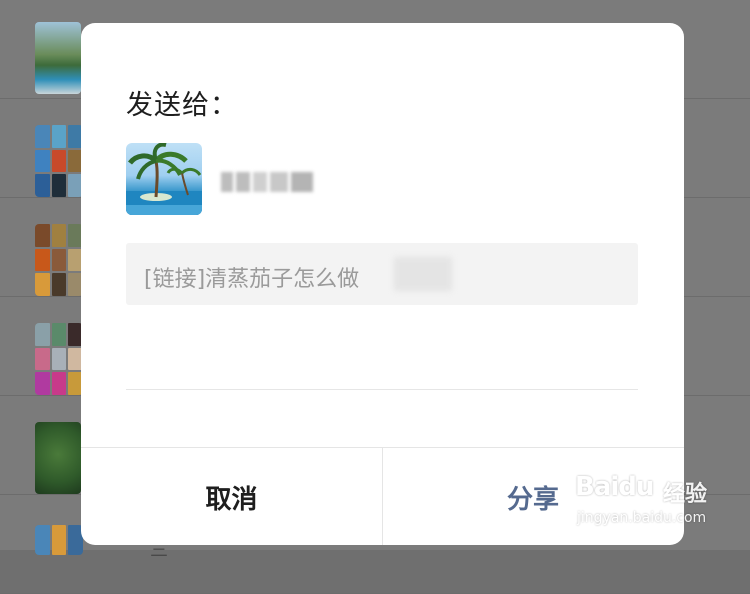 The width and height of the screenshot is (750, 594). What do you see at coordinates (382, 274) in the screenshot?
I see `message-preview-box: [链接]清蒸茄子怎么做` at bounding box center [382, 274].